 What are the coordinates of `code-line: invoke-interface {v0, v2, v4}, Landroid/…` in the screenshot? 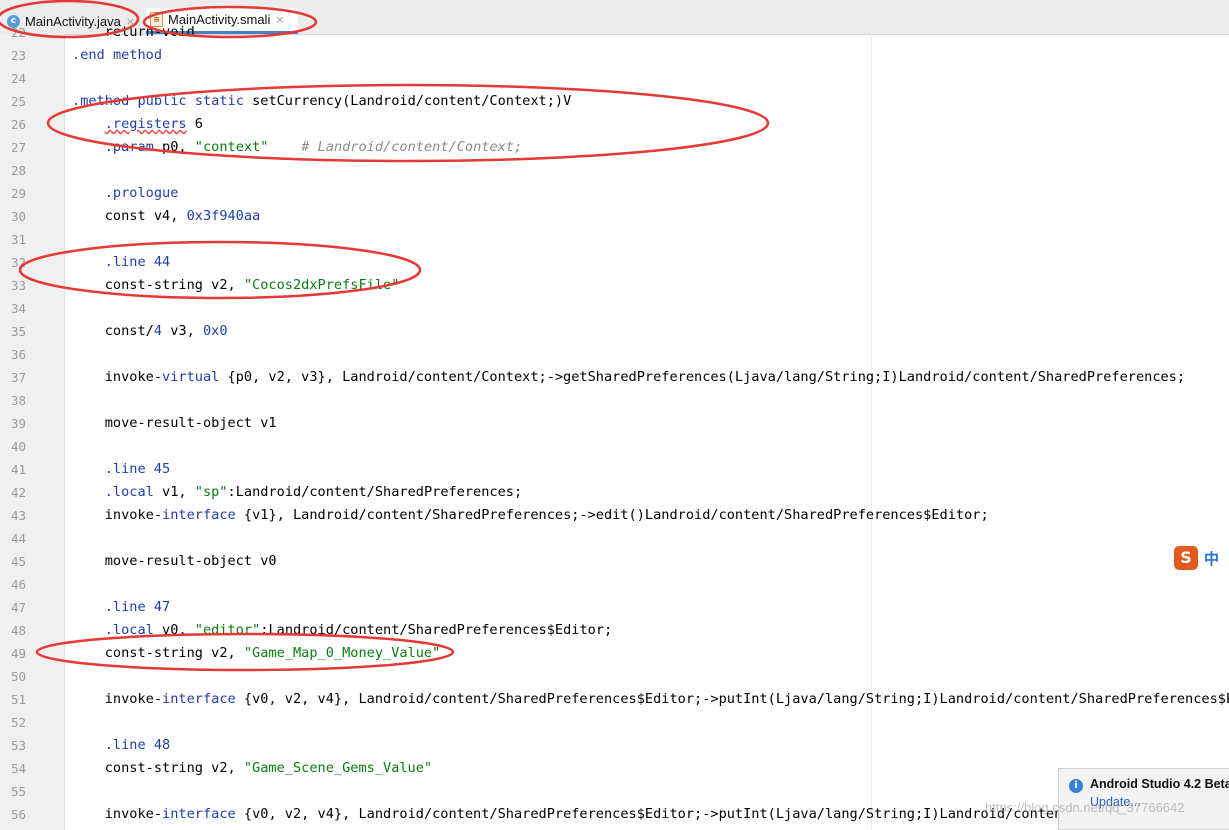 It's located at (650, 699).